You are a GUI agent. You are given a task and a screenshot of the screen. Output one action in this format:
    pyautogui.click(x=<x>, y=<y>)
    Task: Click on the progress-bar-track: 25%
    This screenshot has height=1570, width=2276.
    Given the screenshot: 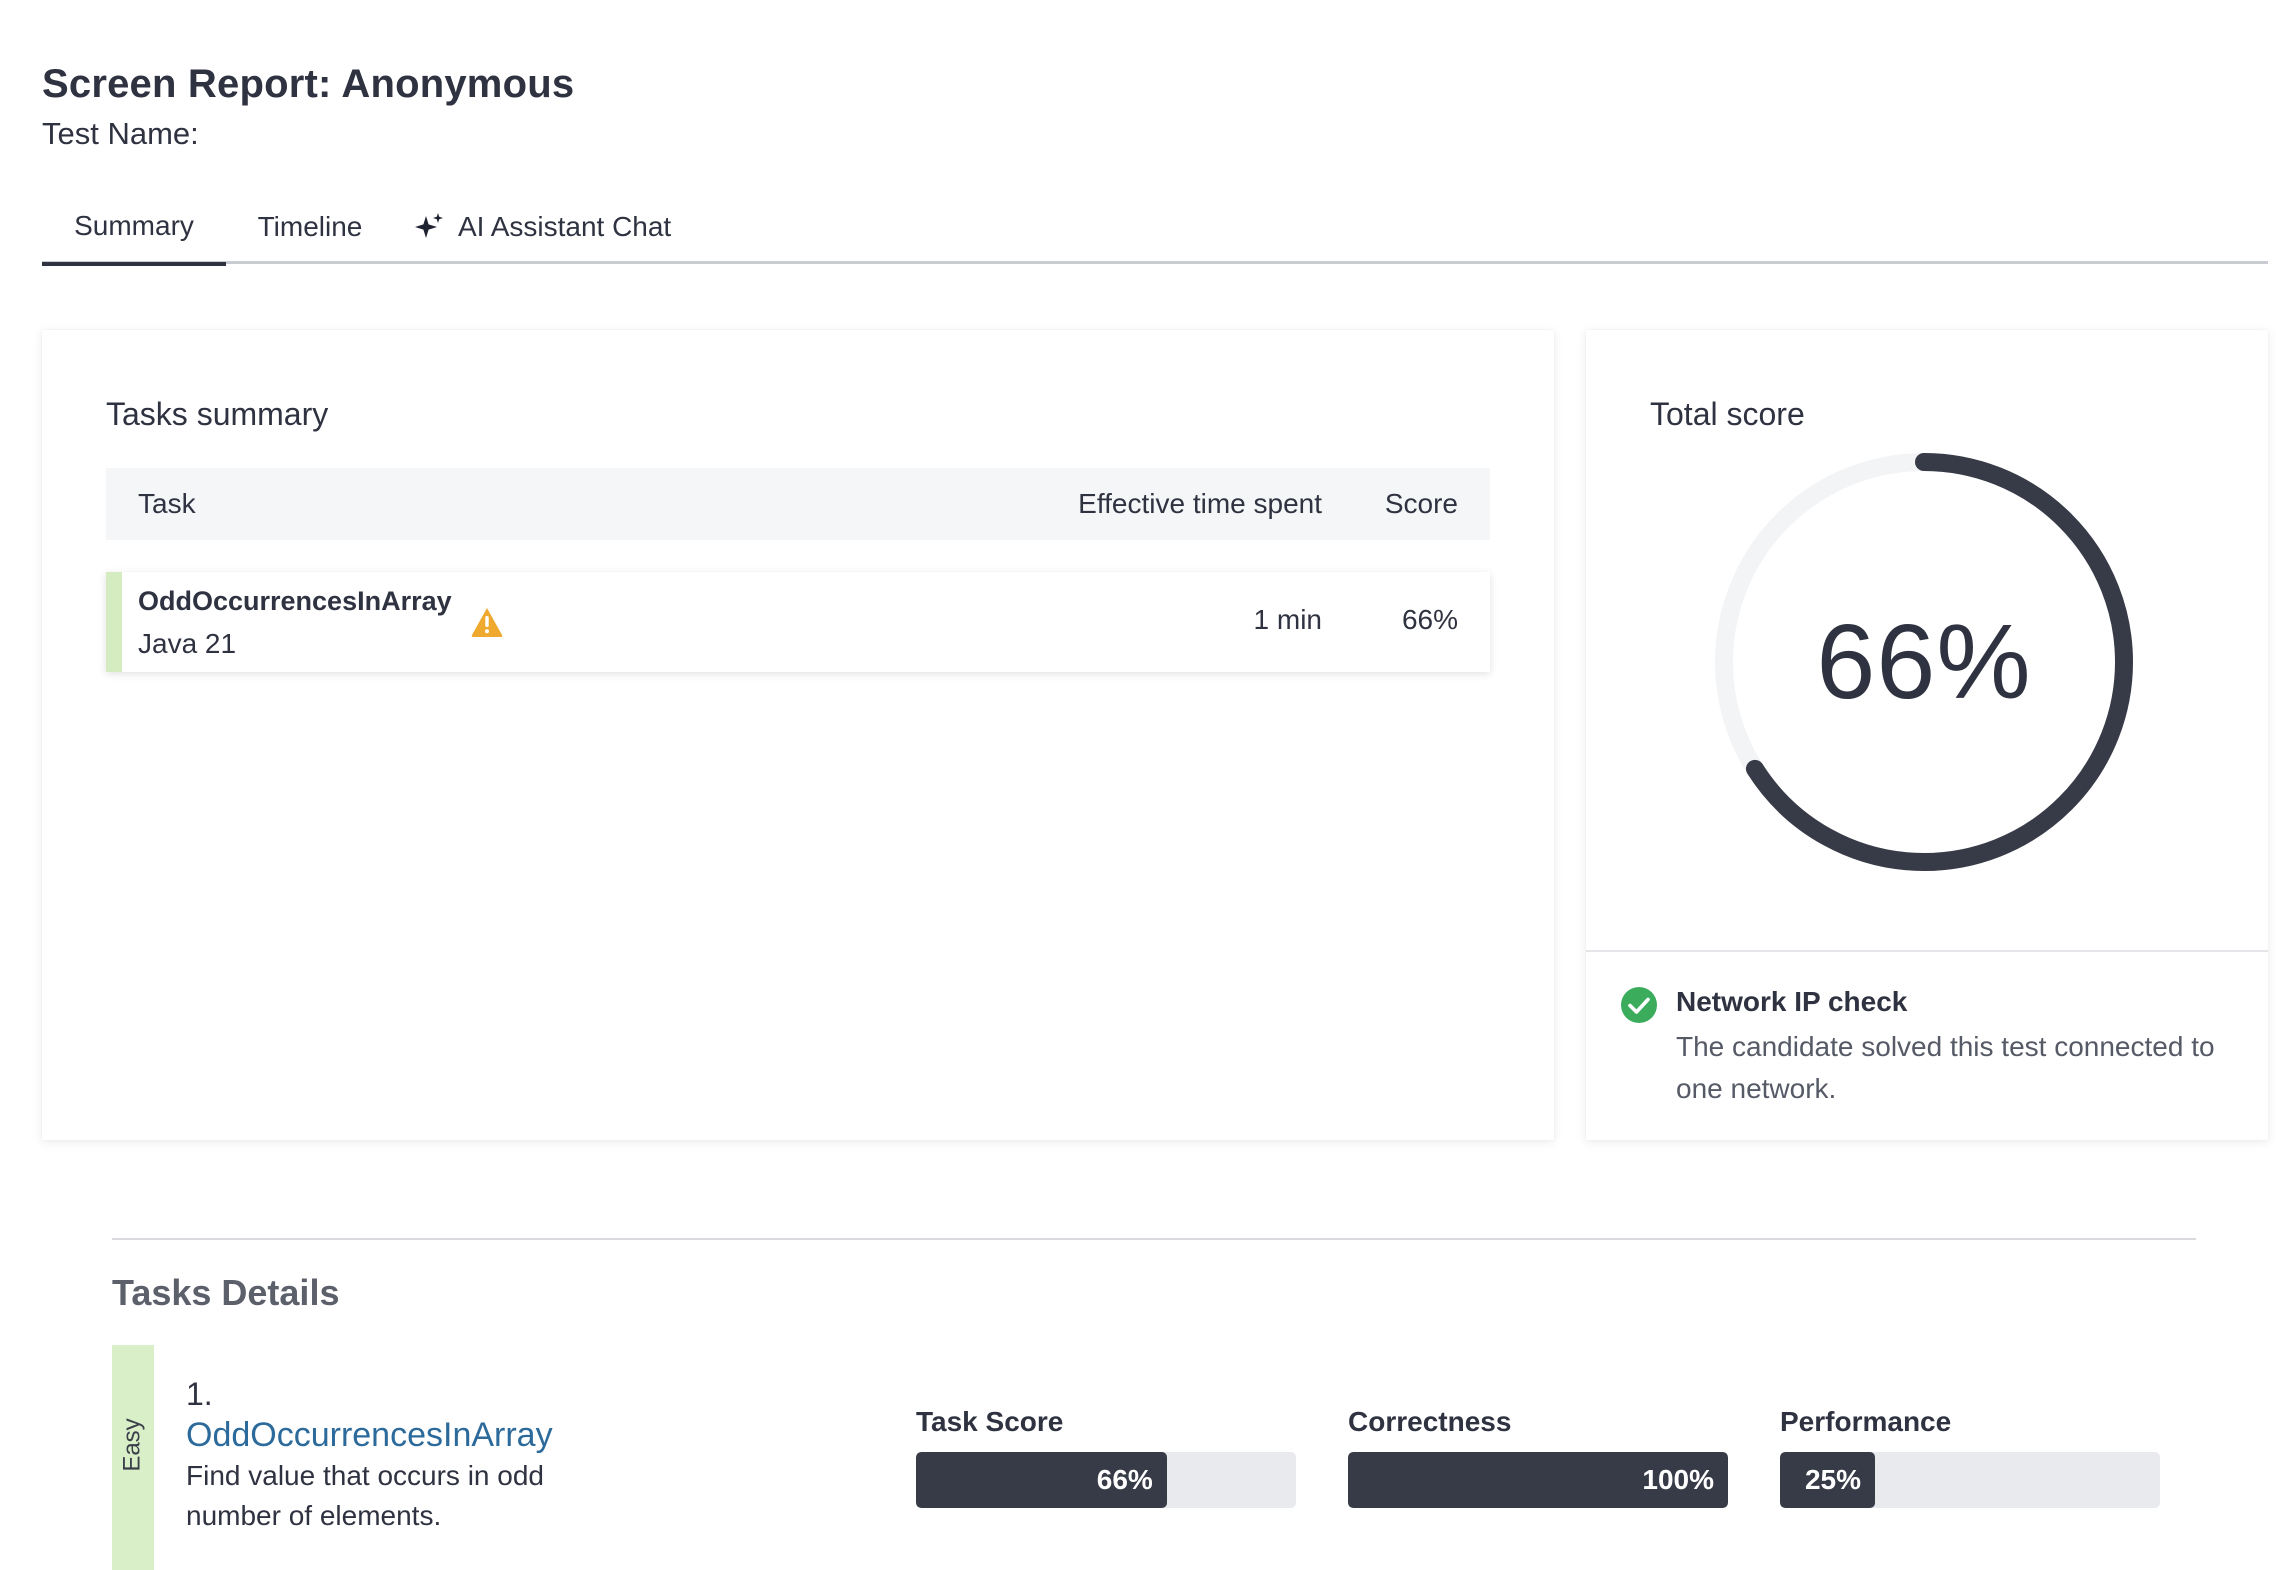 What is the action you would take?
    pyautogui.click(x=1970, y=1480)
    